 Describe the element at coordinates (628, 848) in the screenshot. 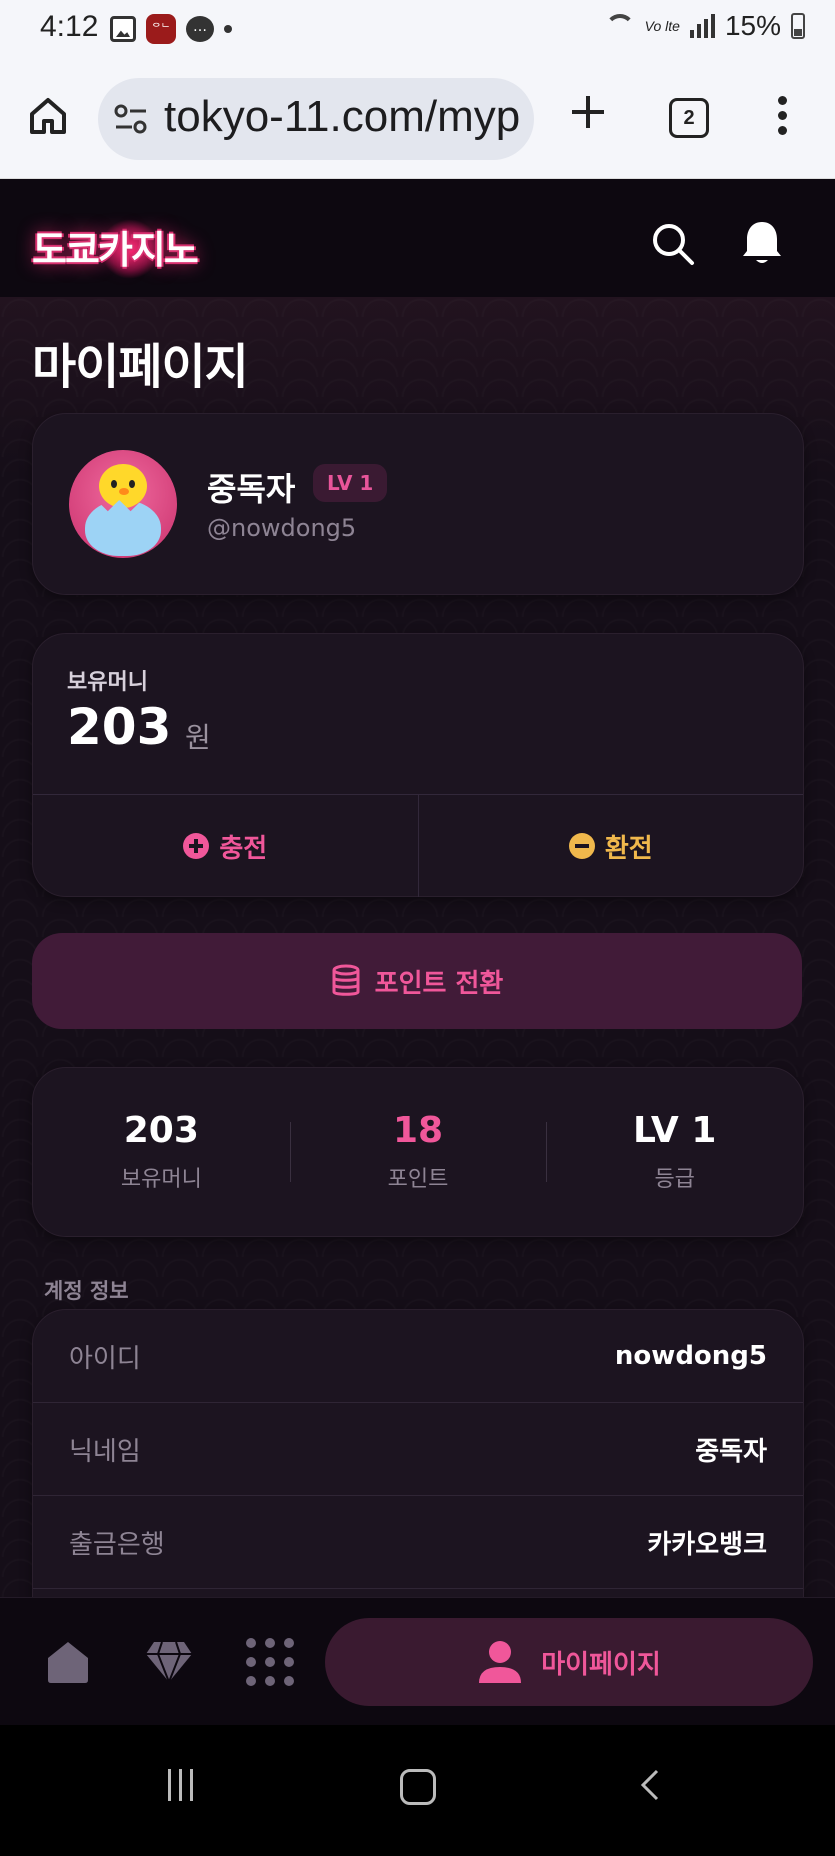

I see `withdraw-label: 환전` at that location.